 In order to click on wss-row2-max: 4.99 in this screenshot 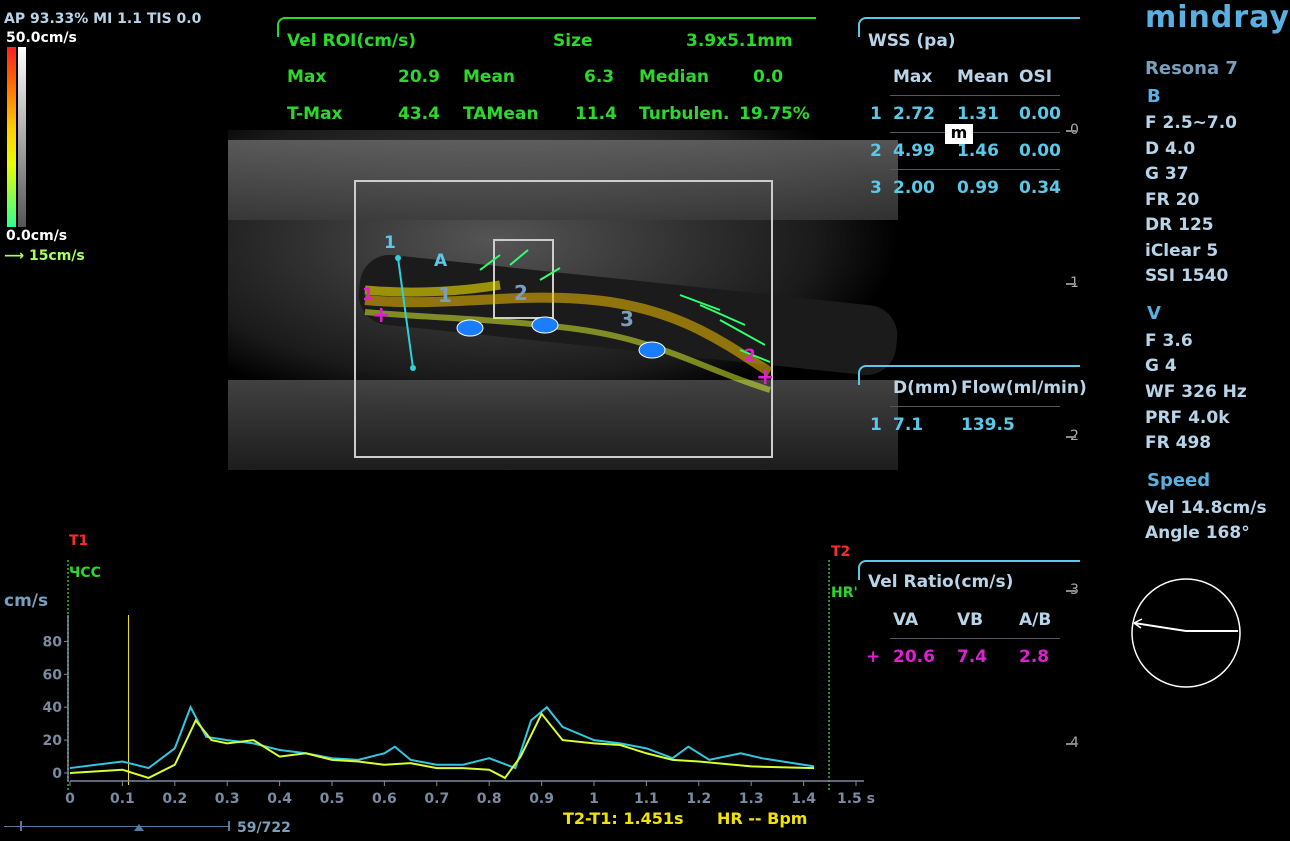, I will do `click(914, 151)`.